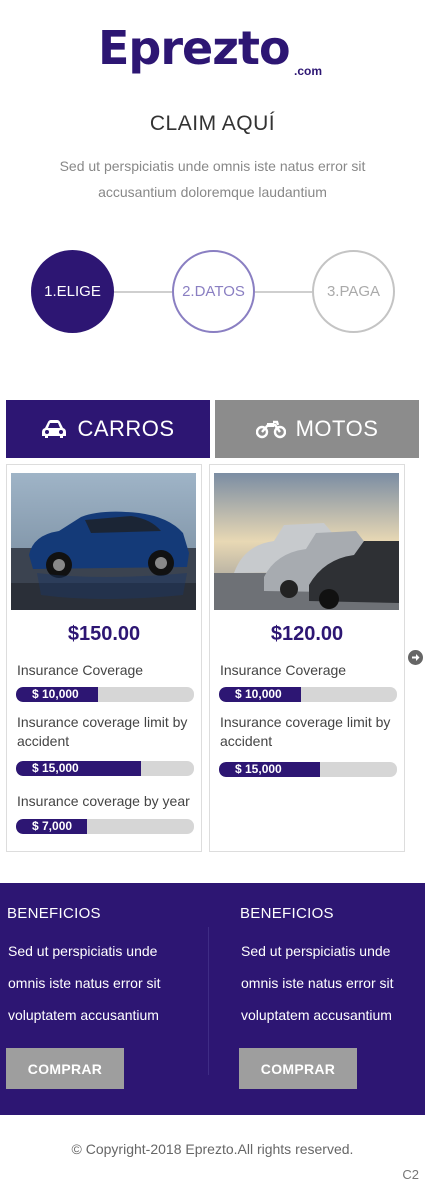 The width and height of the screenshot is (425, 1186). Describe the element at coordinates (54, 429) in the screenshot. I see `car-icon` at that location.